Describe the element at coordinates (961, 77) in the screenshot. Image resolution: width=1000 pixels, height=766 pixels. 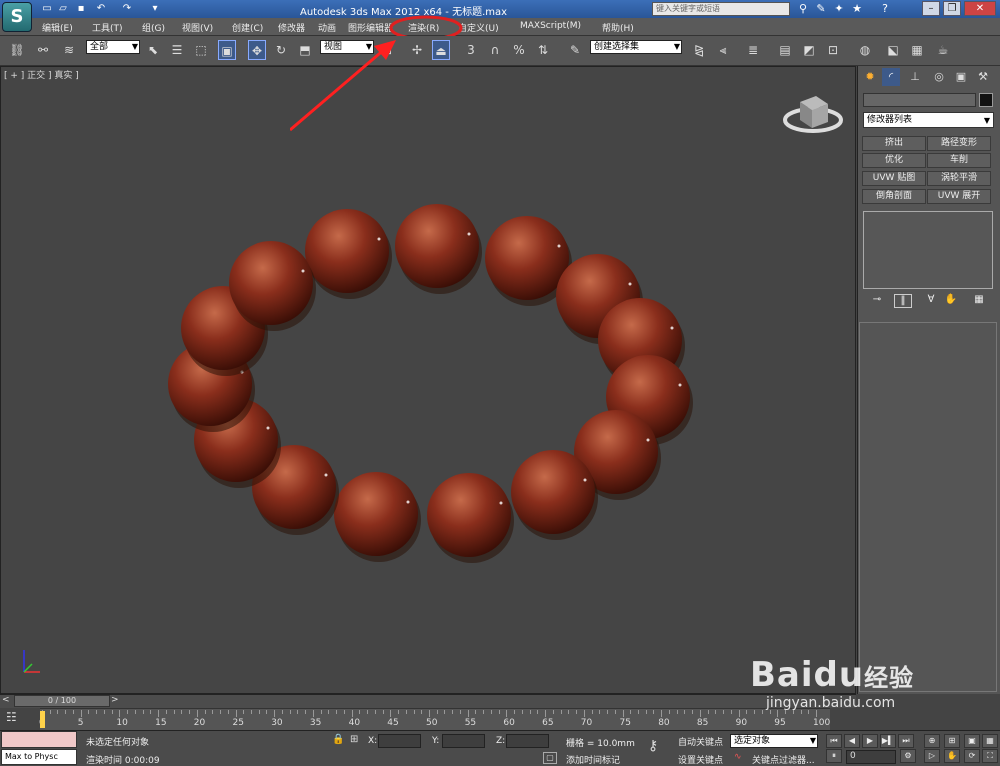
I see `display-tab-icon: ▣` at that location.